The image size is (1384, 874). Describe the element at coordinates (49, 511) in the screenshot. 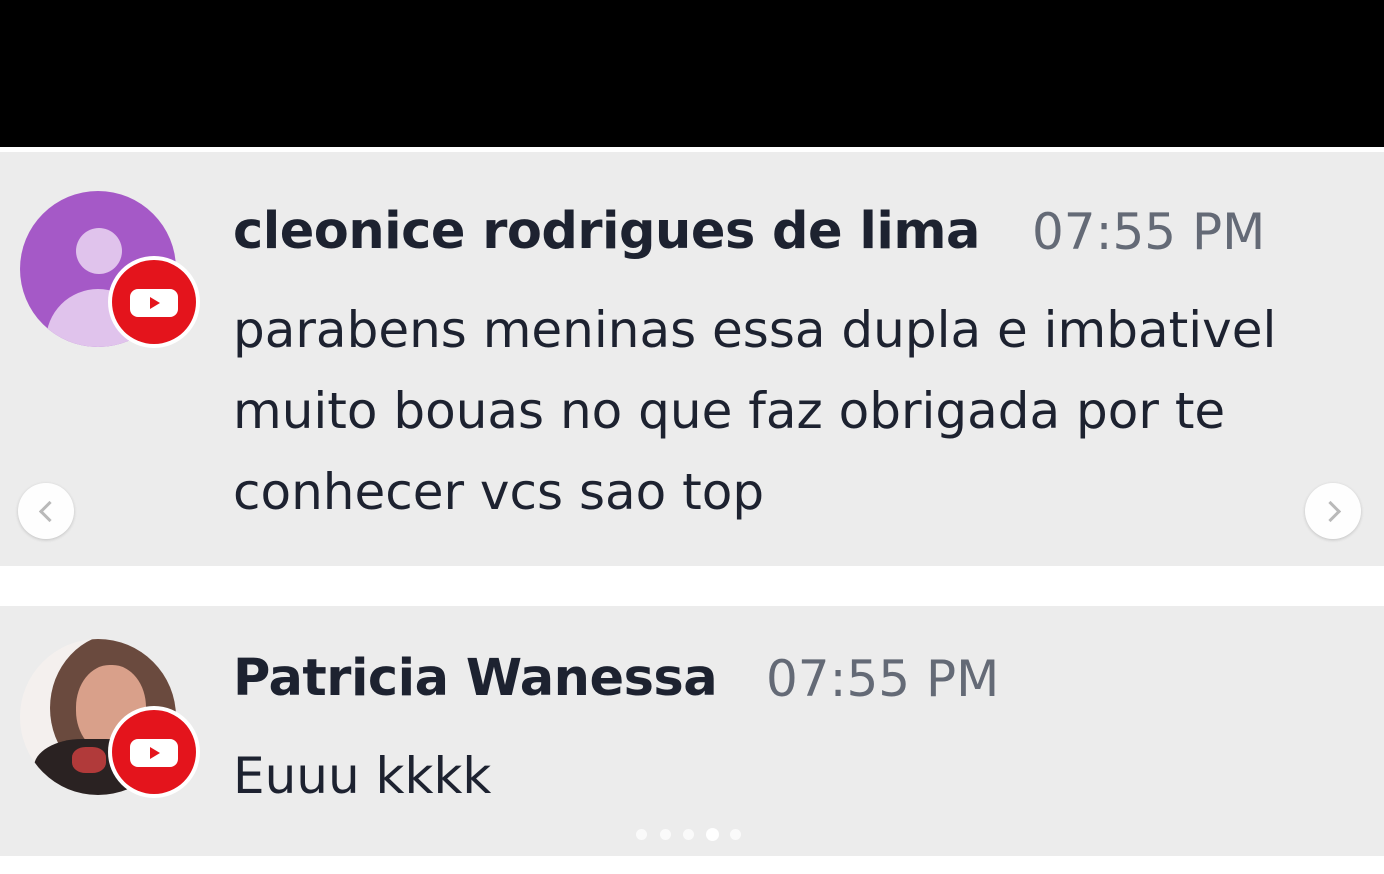

I see `chevron-left-icon` at that location.